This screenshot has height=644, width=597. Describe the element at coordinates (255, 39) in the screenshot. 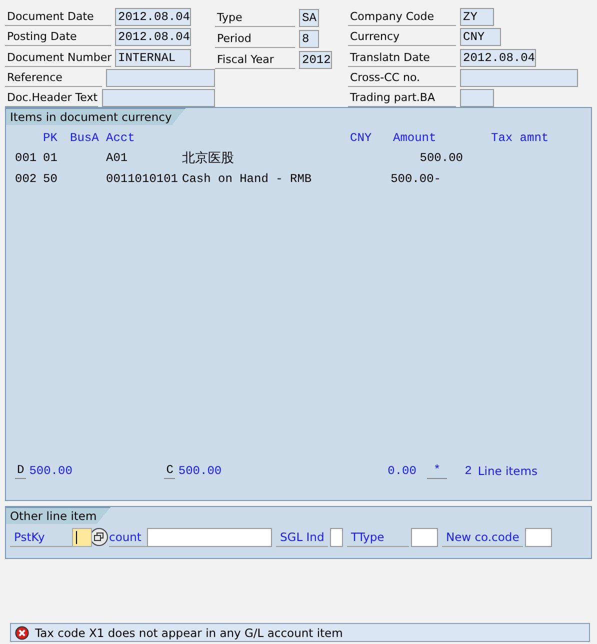

I see `field-label: Period` at that location.